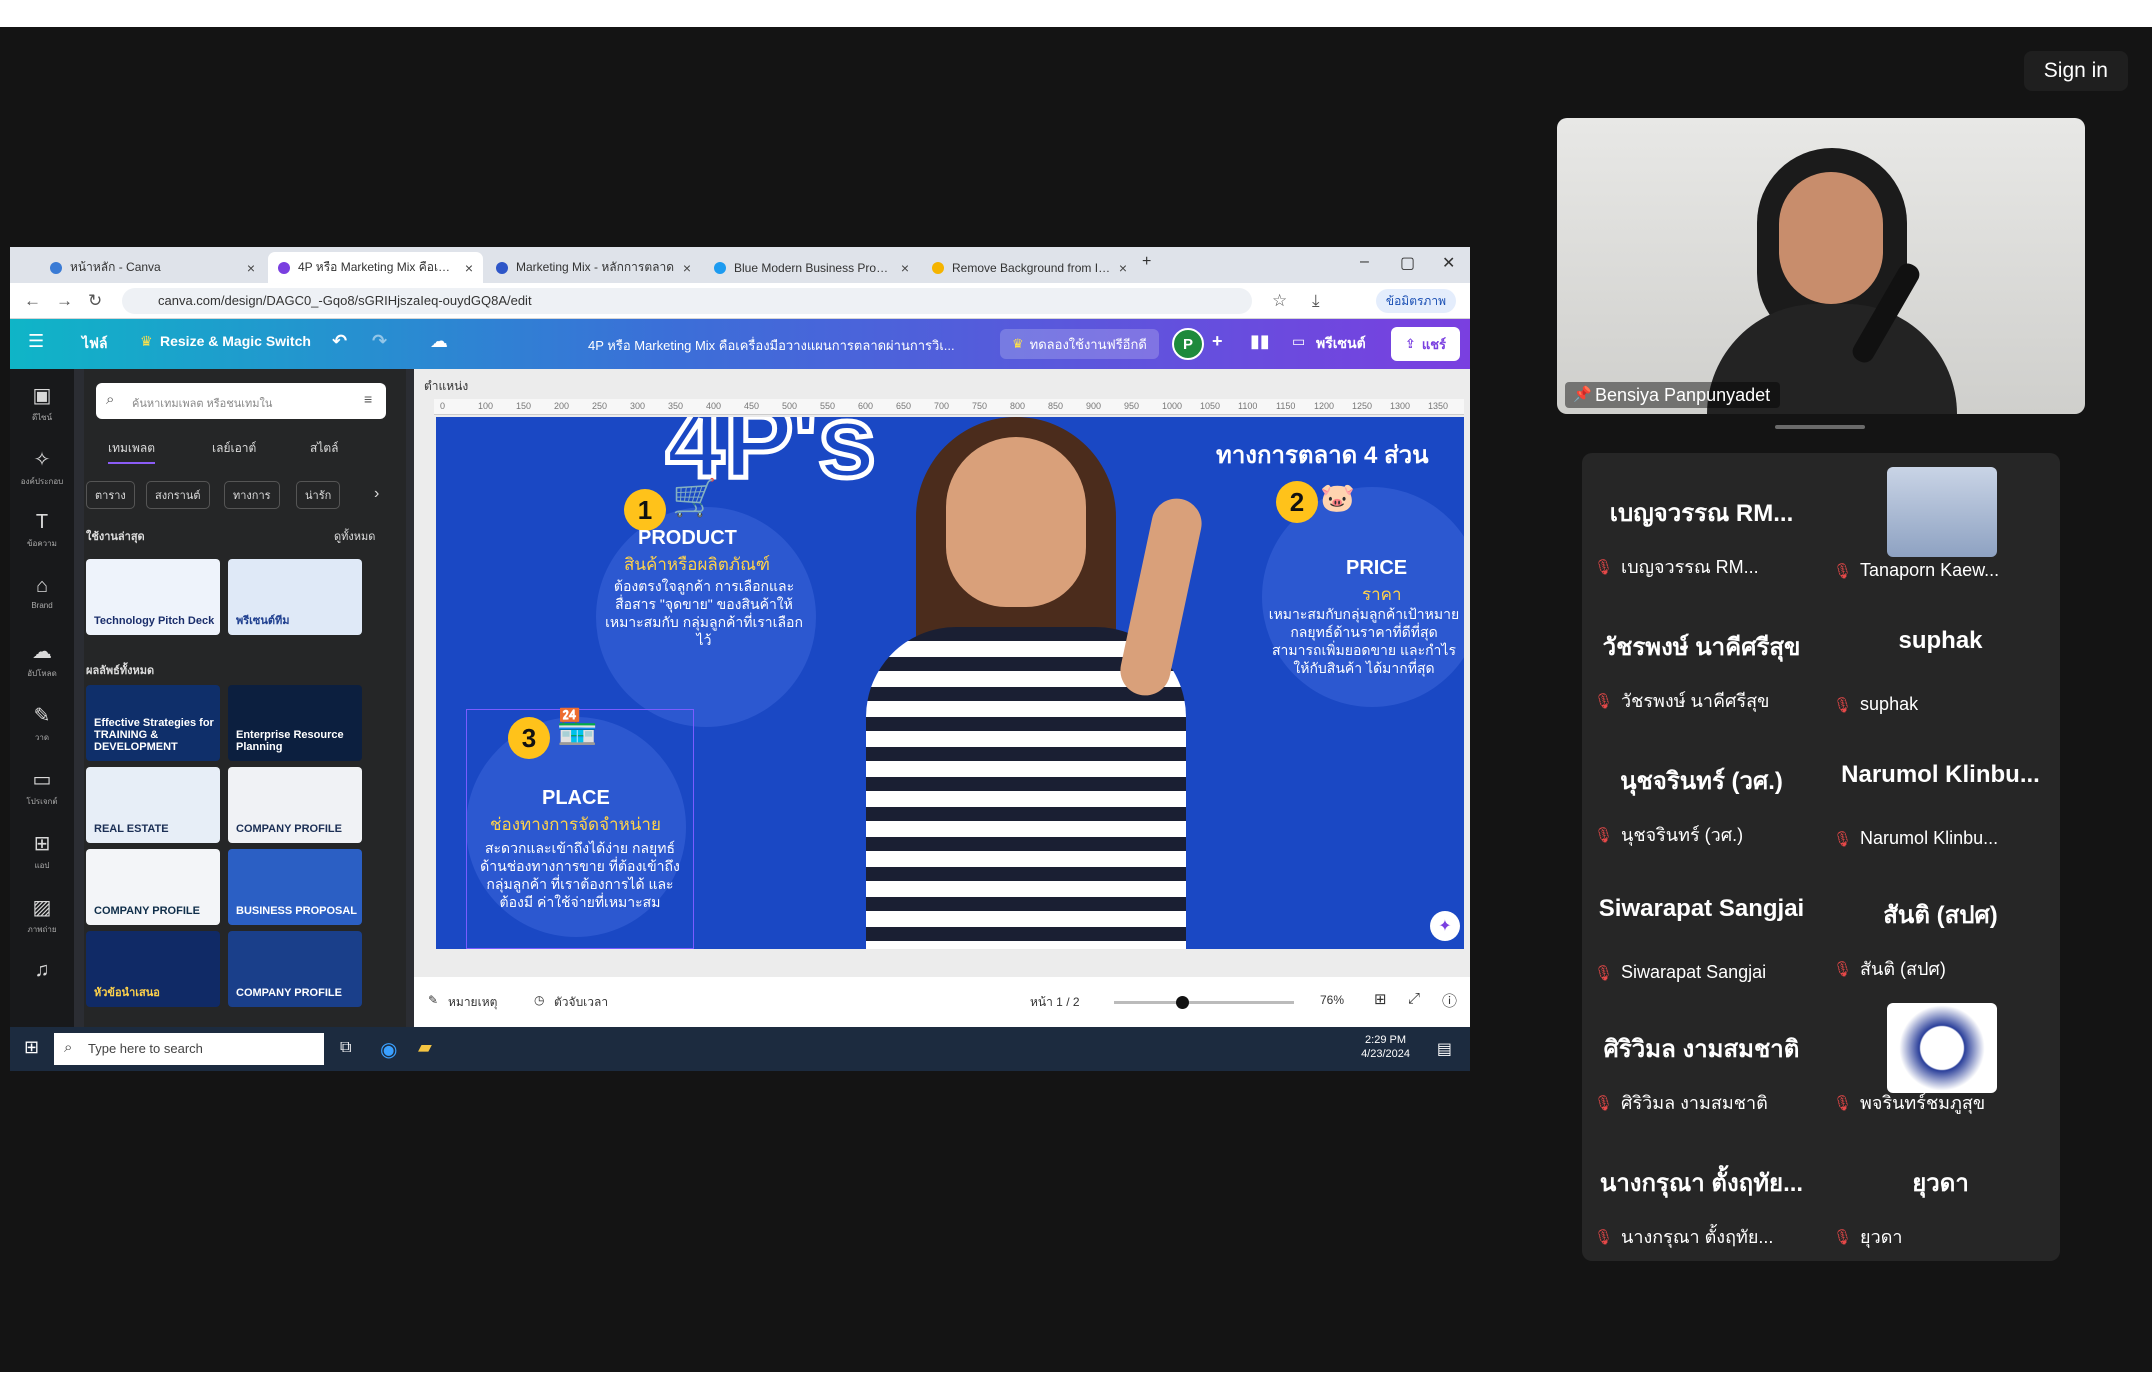 The width and height of the screenshot is (2152, 1399). Describe the element at coordinates (345, 1048) in the screenshot. I see `task-view-icon: ⧉` at that location.